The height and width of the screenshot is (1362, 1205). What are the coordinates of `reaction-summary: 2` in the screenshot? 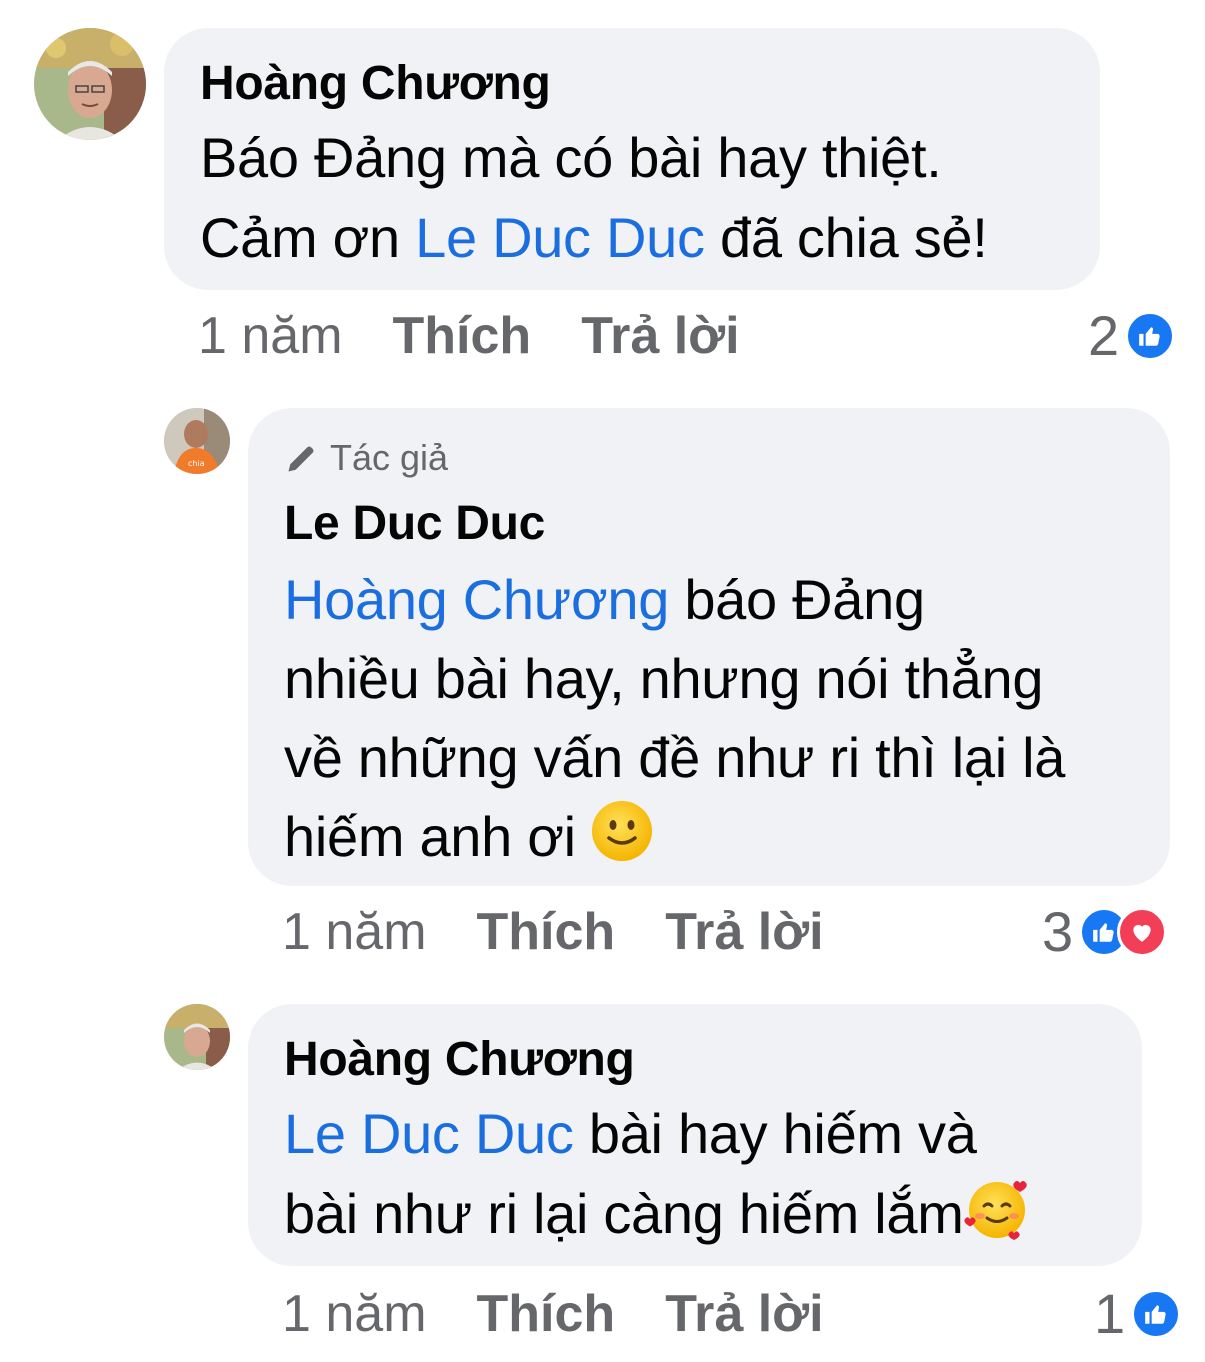 It's located at (1132, 335).